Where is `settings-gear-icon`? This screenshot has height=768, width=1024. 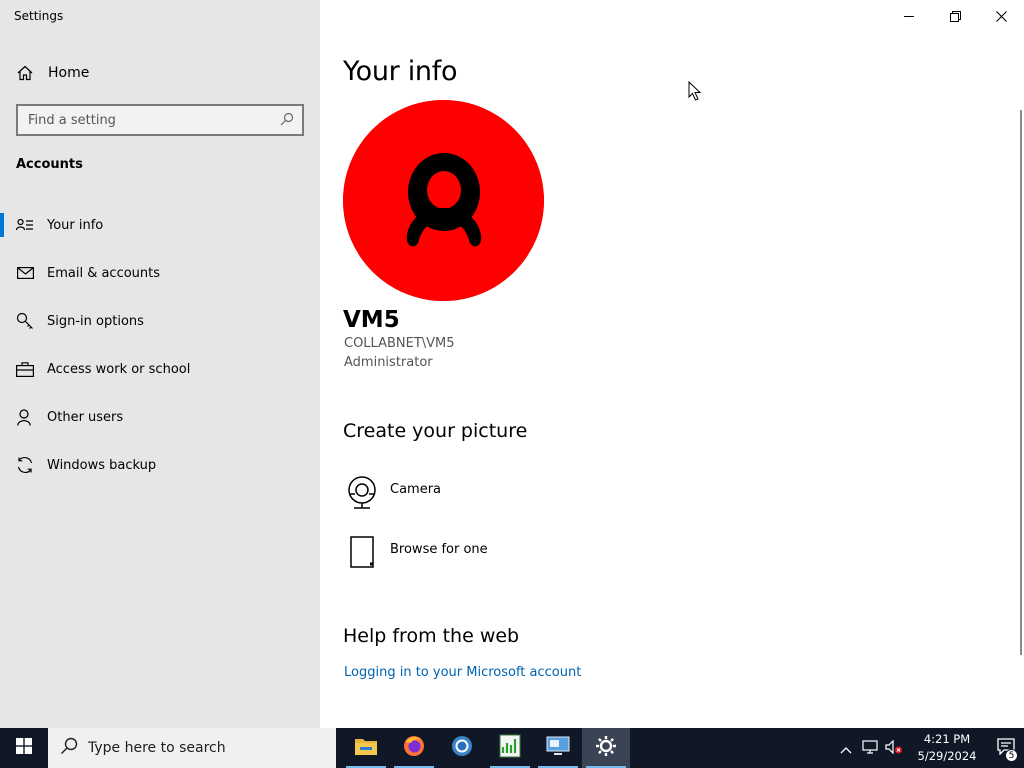
settings-gear-icon is located at coordinates (606, 748).